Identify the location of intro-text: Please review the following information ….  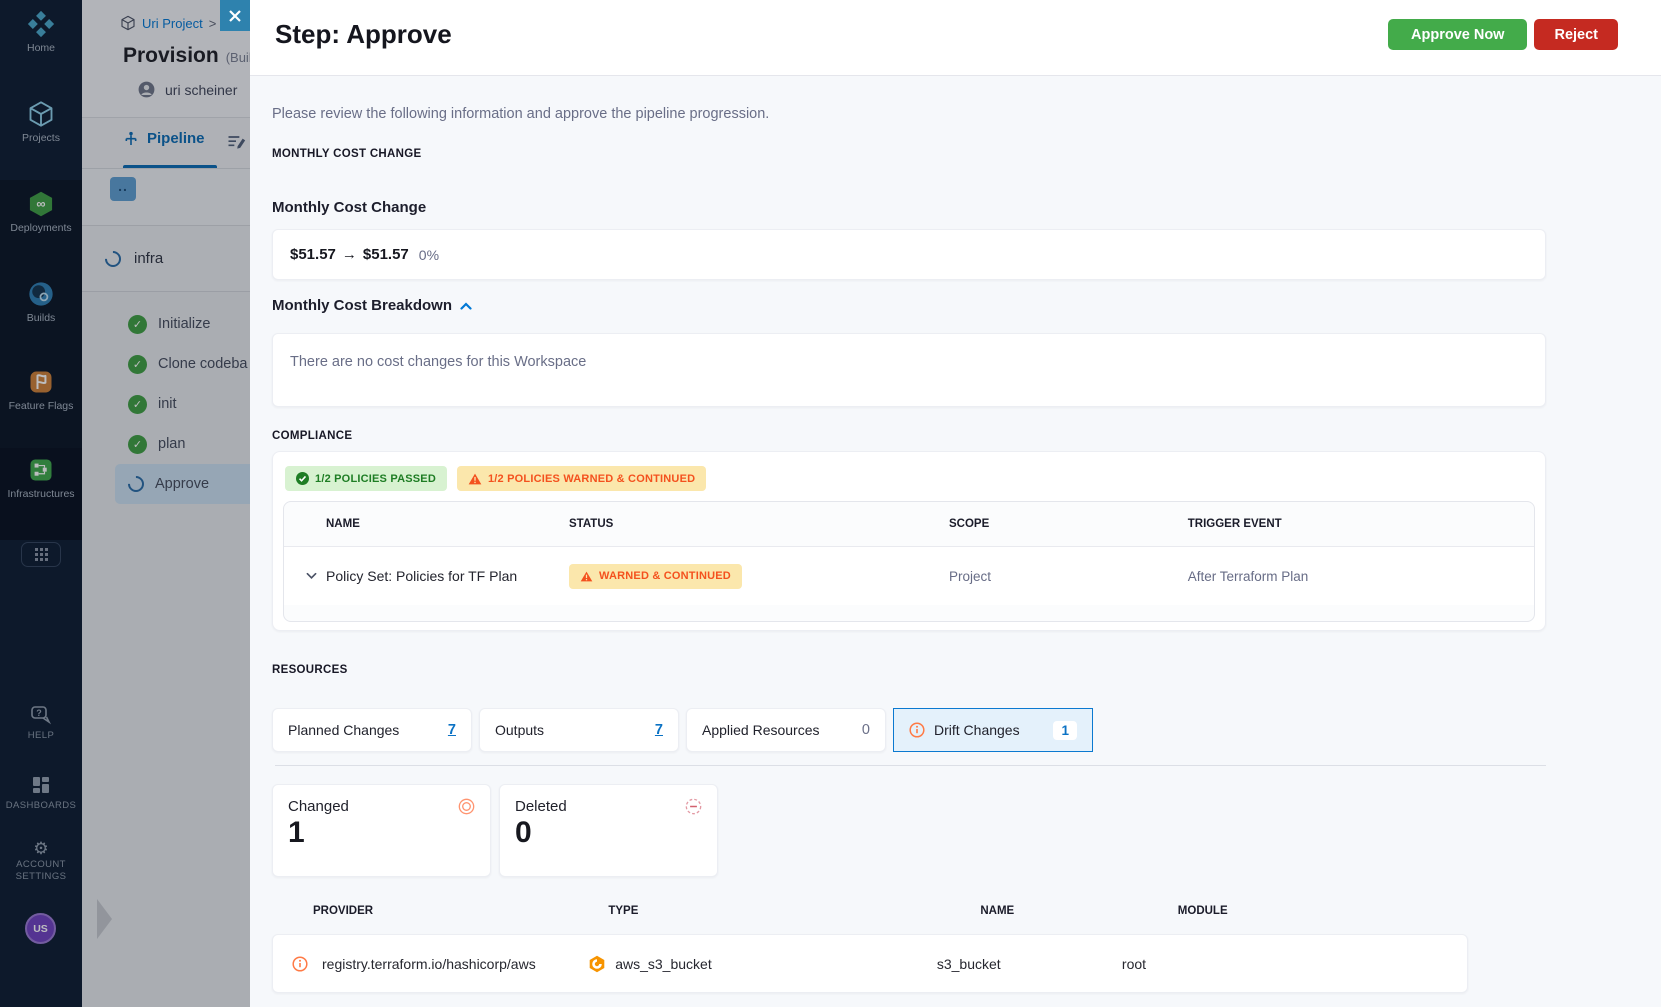
(521, 114).